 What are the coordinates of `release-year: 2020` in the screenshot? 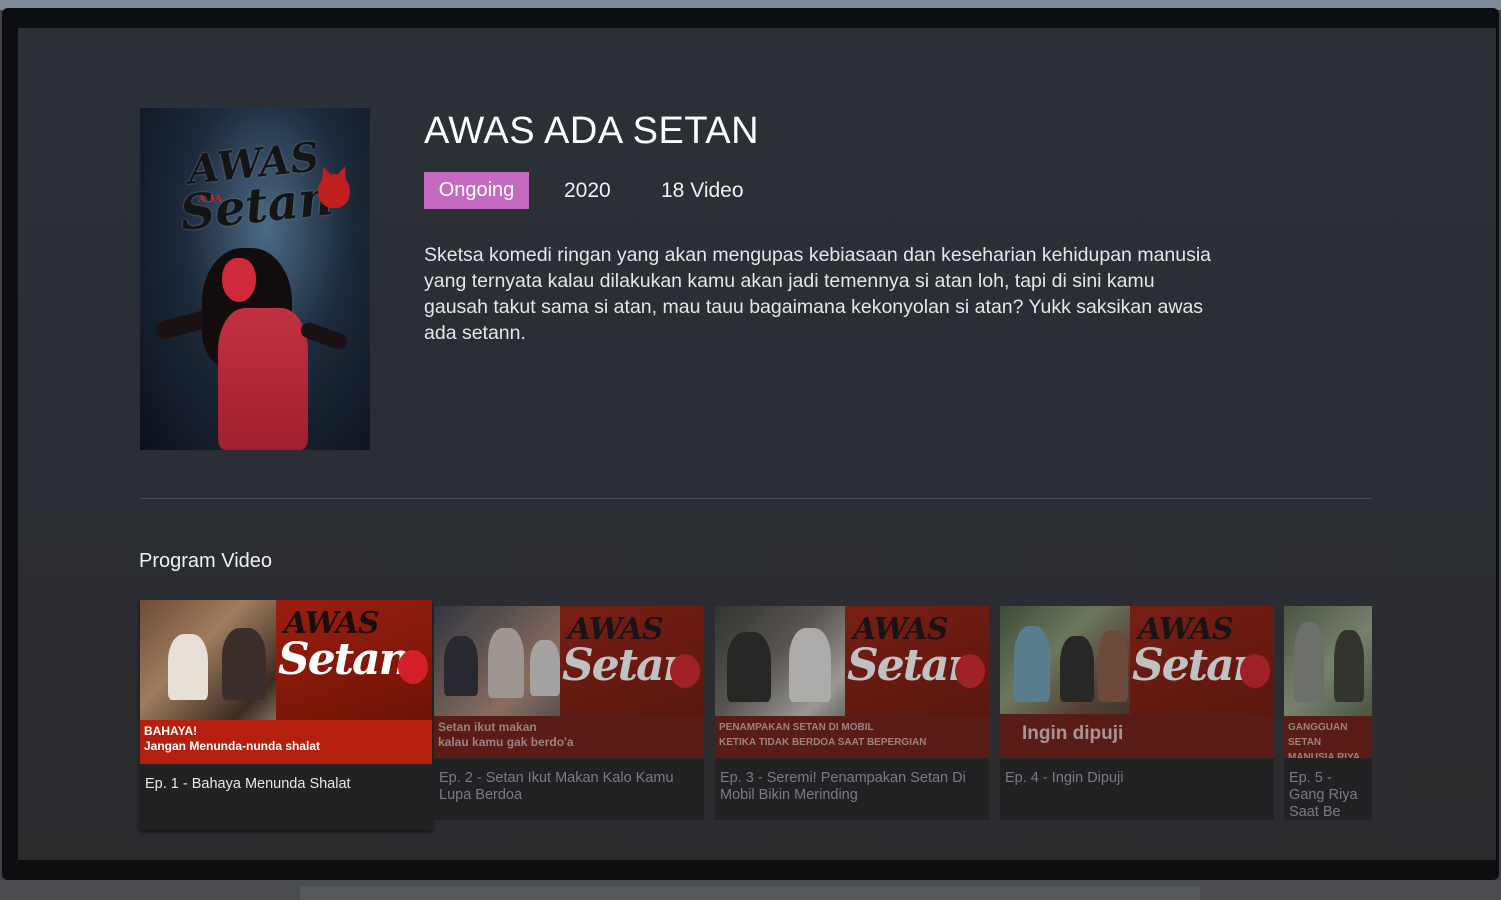 It's located at (587, 190).